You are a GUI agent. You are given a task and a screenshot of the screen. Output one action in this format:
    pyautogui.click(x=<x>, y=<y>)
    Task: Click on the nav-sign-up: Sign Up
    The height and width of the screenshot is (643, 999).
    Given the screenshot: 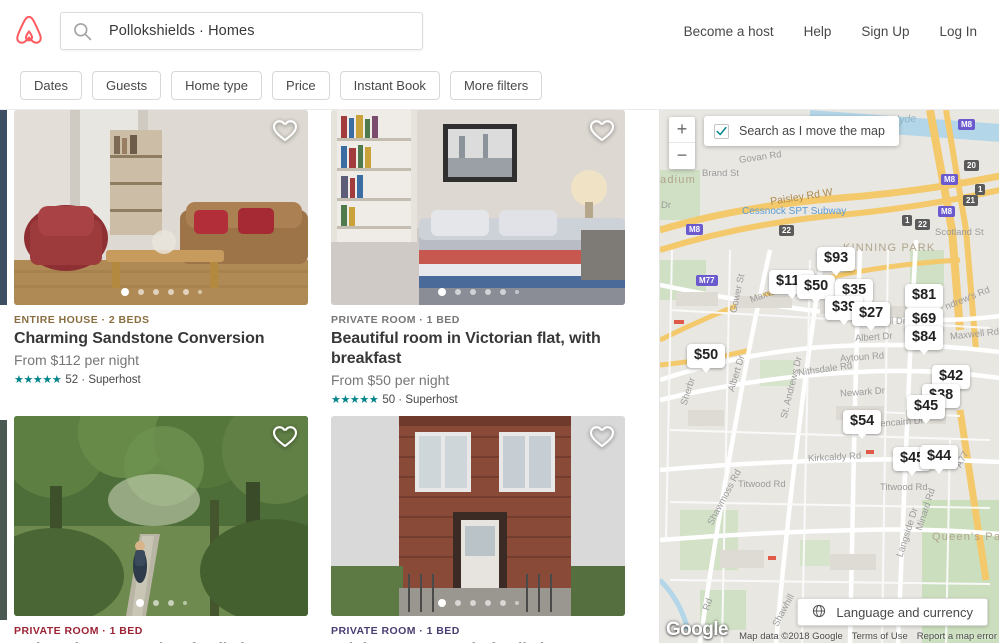 What is the action you would take?
    pyautogui.click(x=885, y=31)
    